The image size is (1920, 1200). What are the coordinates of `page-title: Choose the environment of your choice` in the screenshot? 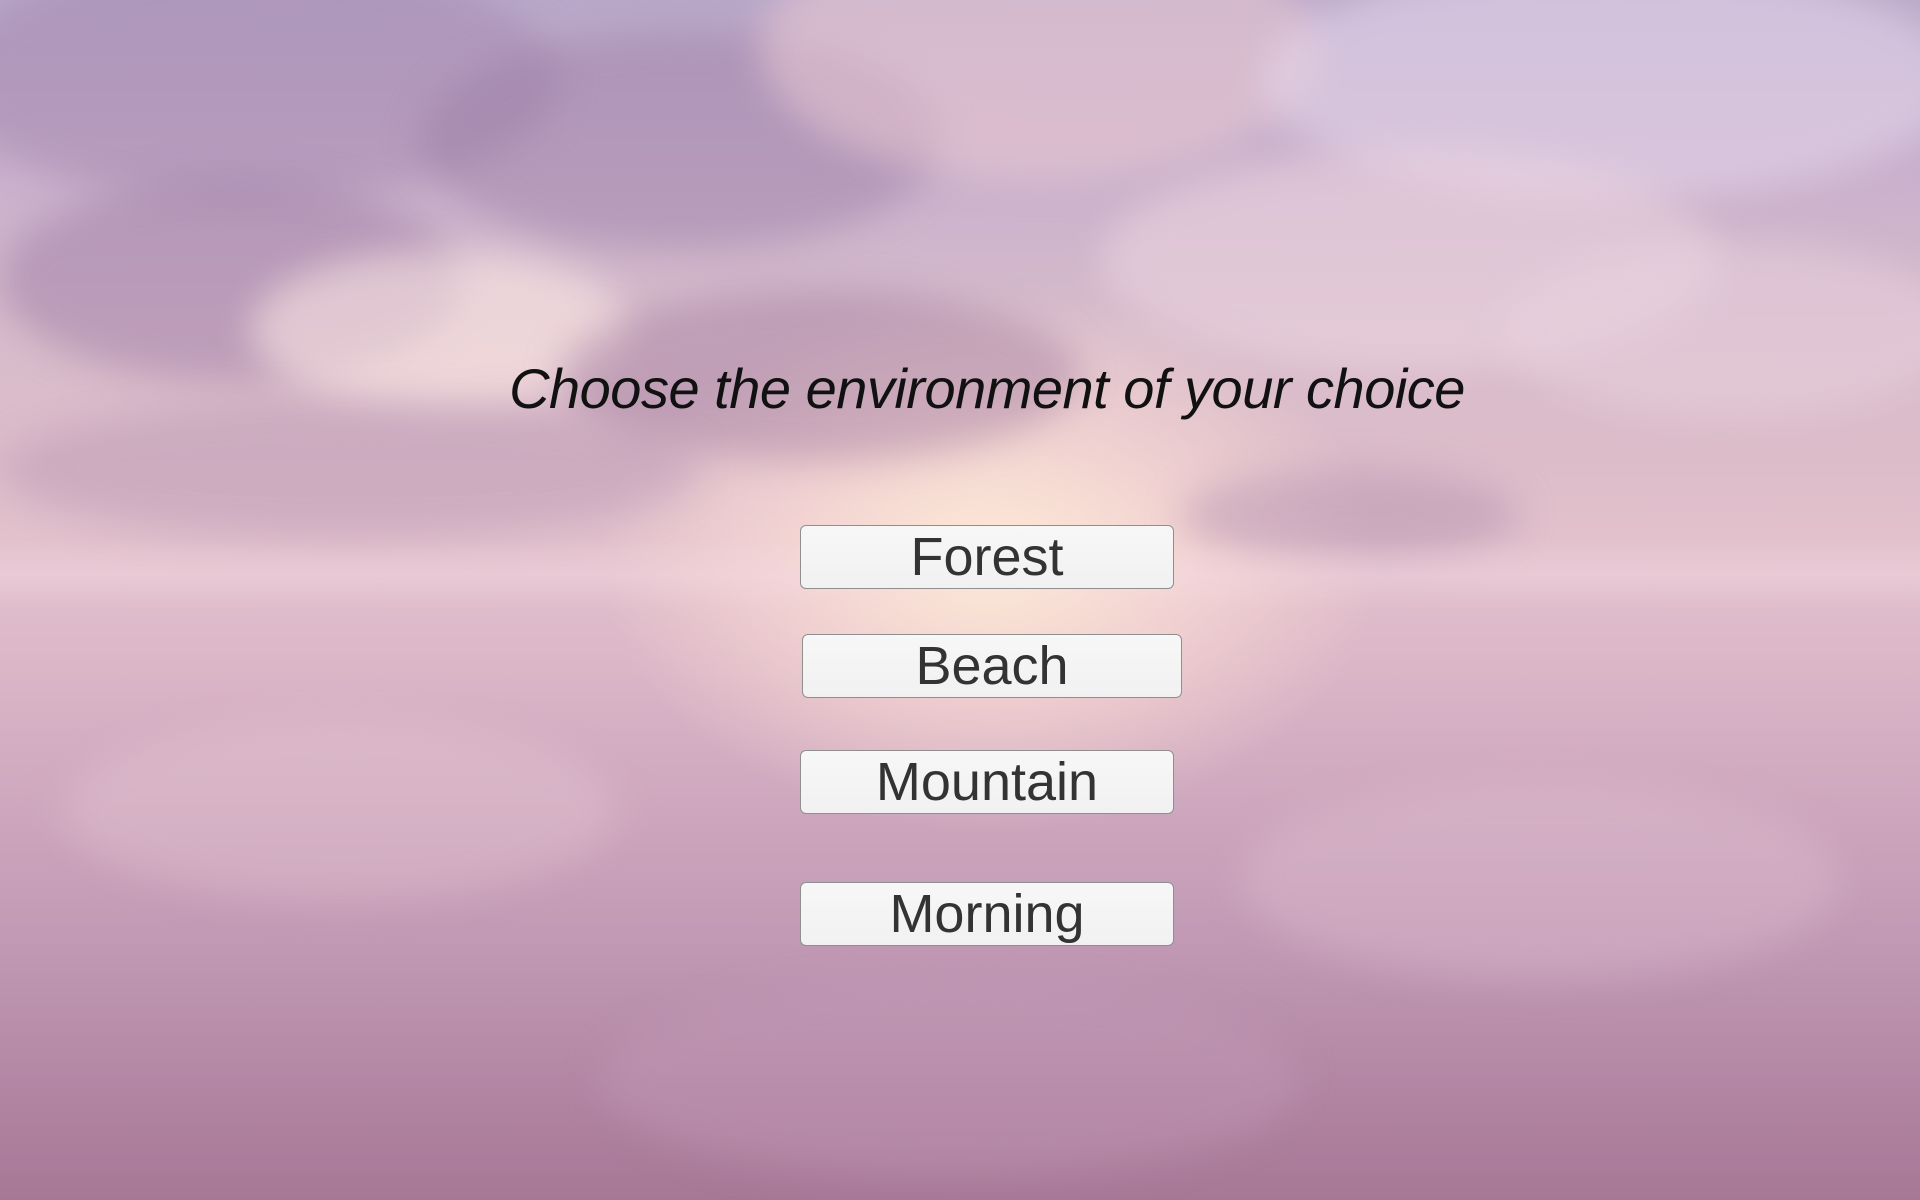 It's located at (987, 388).